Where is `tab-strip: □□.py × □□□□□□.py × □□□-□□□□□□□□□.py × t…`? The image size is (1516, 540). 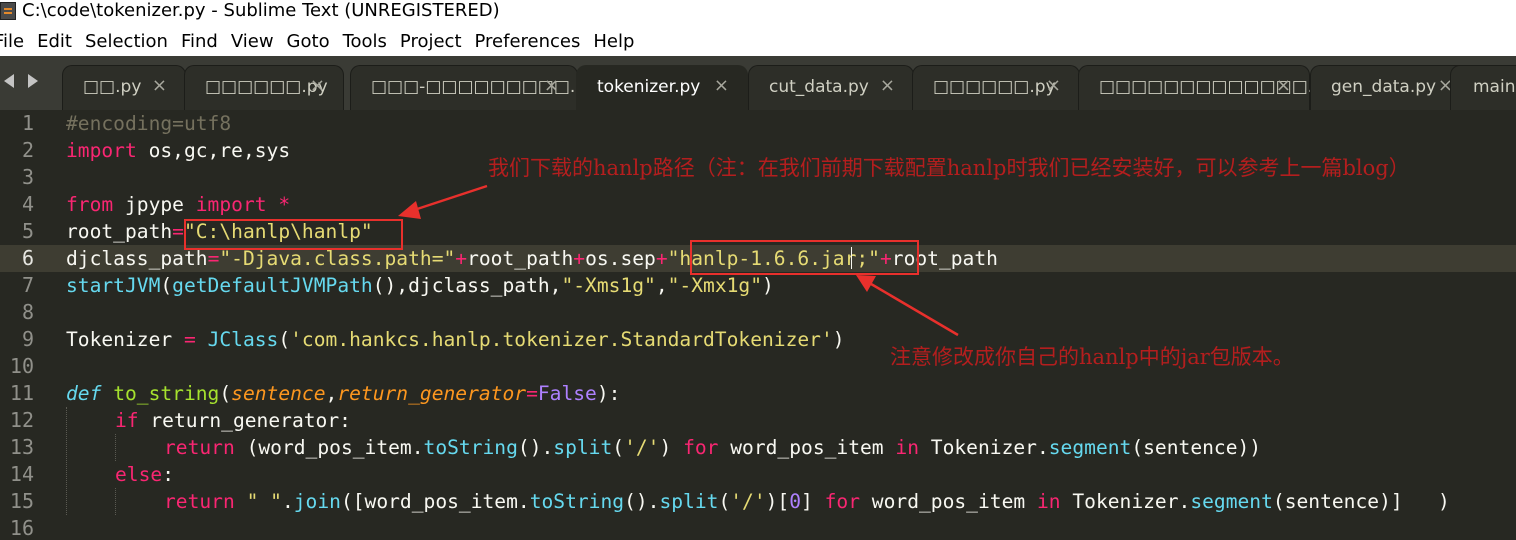
tab-strip: □□.py × □□□□□□.py × □□□-□□□□□□□□□.py × t… is located at coordinates (758, 83).